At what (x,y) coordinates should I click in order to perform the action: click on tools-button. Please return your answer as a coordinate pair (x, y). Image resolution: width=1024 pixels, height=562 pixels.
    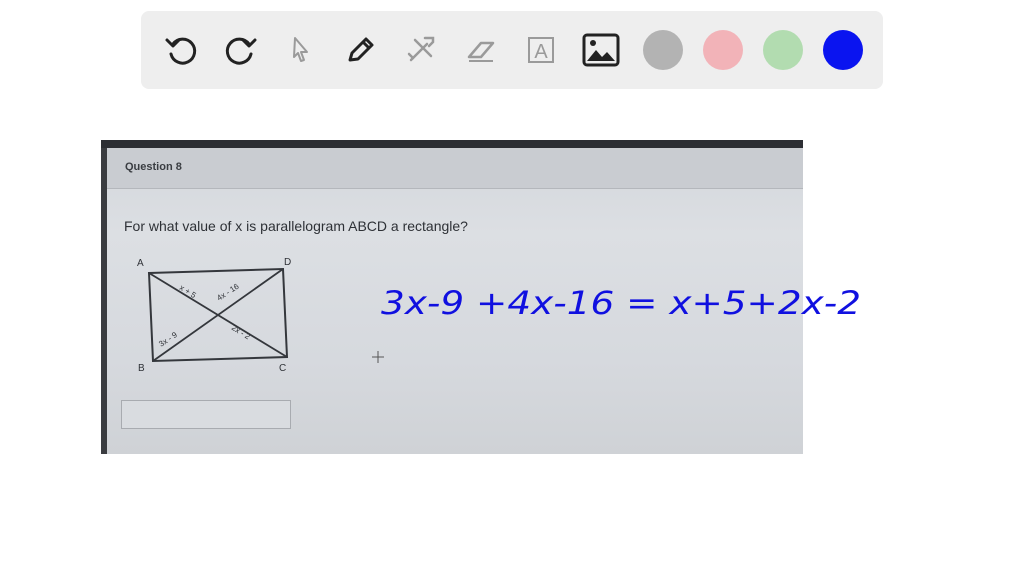
    Looking at the image, I should click on (421, 50).